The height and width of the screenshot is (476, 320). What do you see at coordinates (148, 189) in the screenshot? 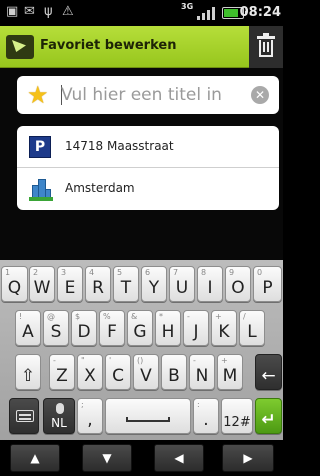
I see `list-item: Amsterdam` at bounding box center [148, 189].